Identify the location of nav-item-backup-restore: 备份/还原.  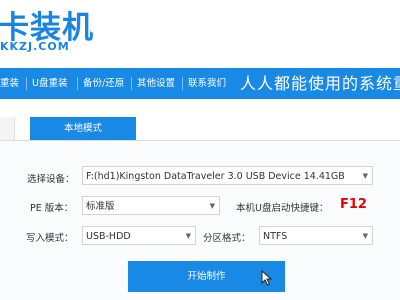
(103, 83).